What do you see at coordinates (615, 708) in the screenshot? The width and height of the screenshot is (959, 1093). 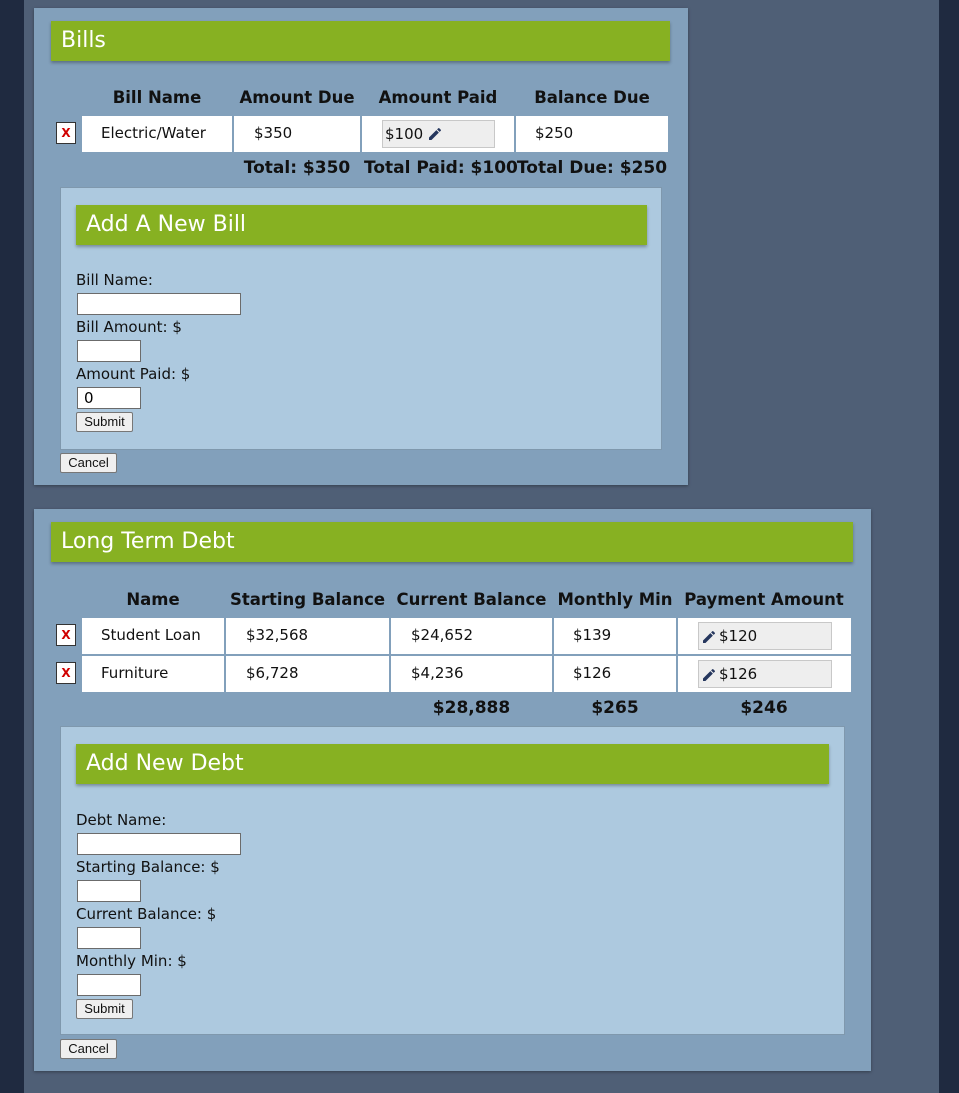 I see `debt-total-min: $265` at bounding box center [615, 708].